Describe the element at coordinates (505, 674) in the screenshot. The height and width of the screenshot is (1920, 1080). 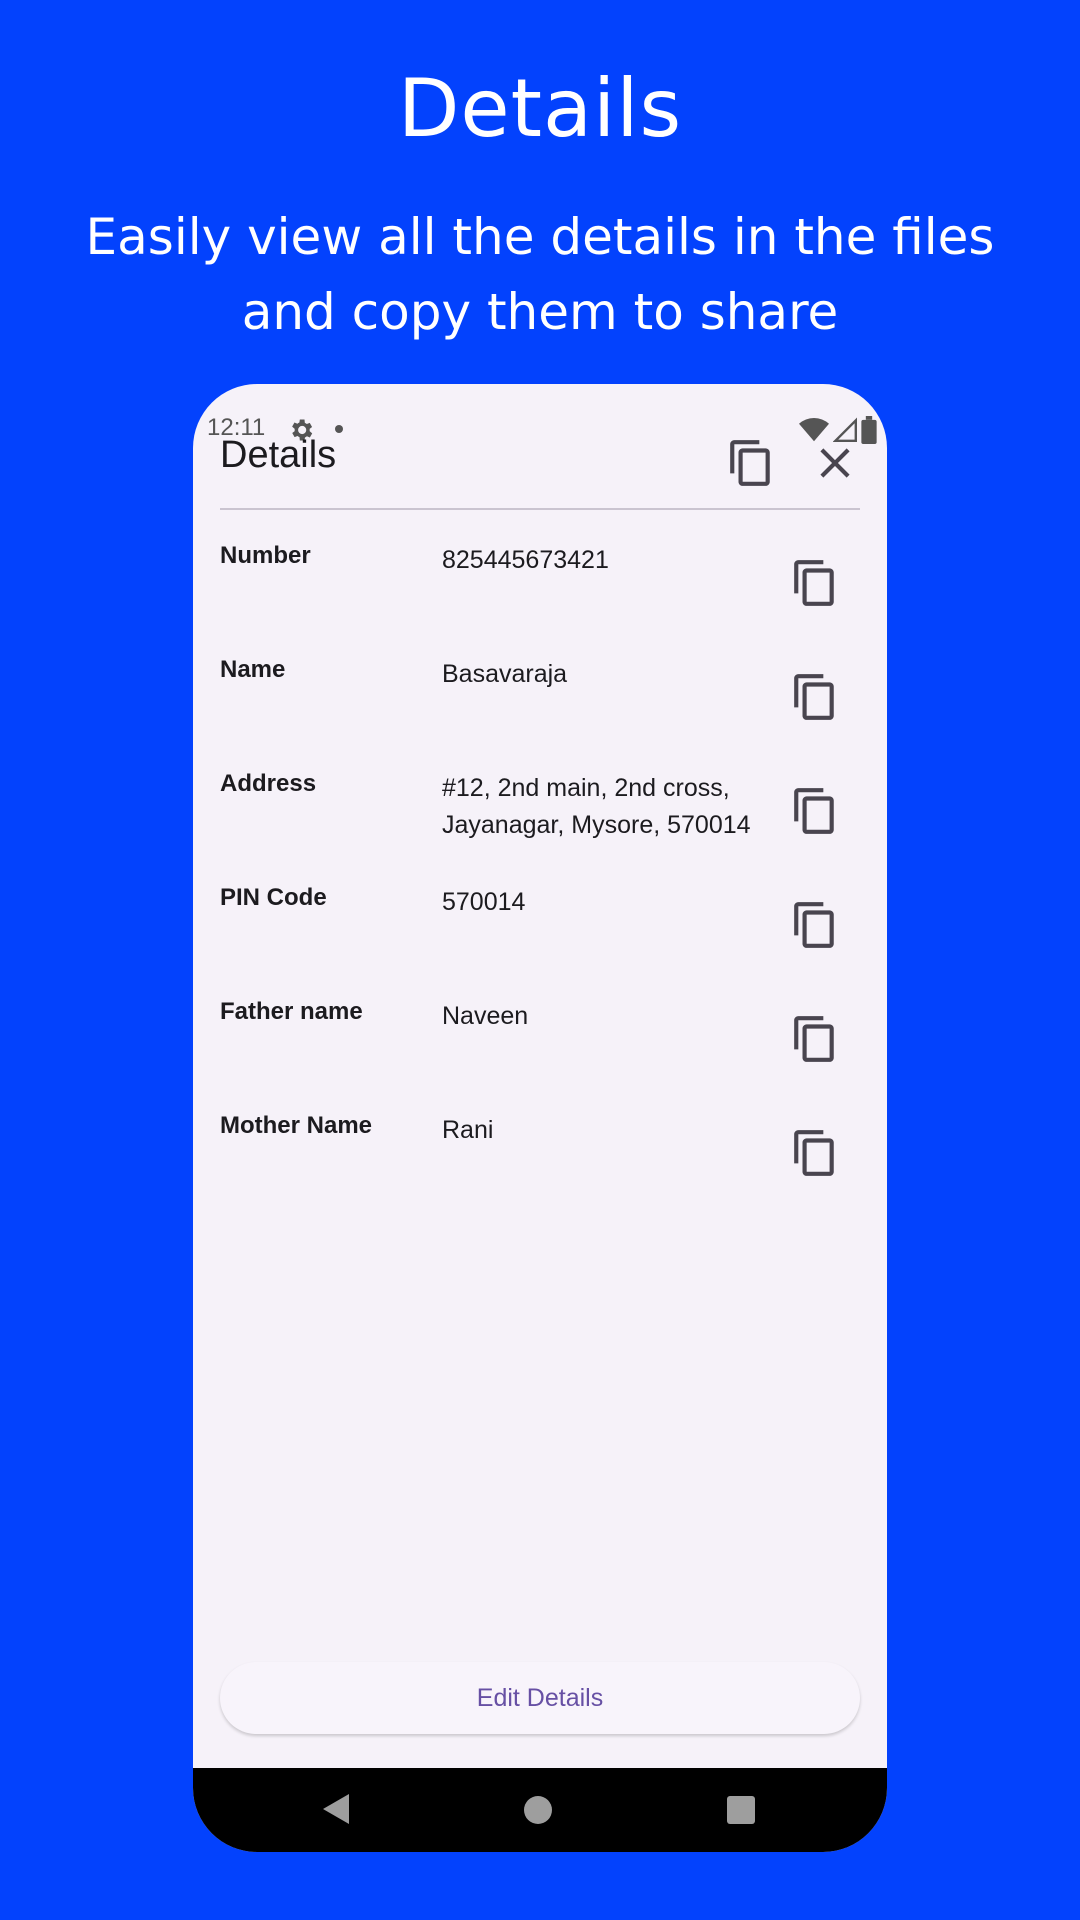
I see `field-value: Basavaraja` at that location.